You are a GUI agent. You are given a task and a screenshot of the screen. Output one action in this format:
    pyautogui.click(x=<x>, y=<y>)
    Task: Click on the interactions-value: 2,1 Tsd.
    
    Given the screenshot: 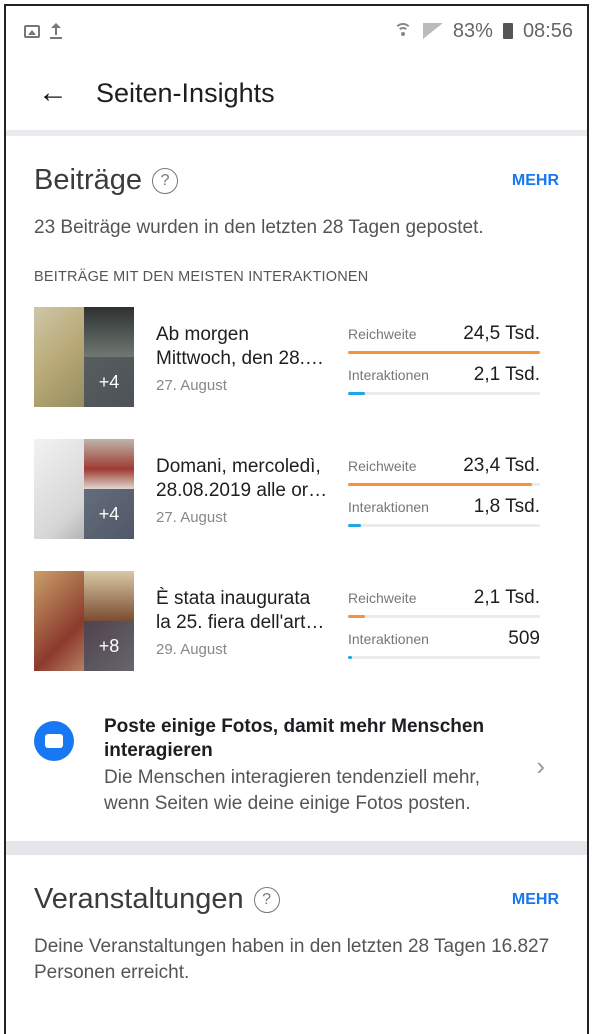 What is the action you would take?
    pyautogui.click(x=506, y=374)
    